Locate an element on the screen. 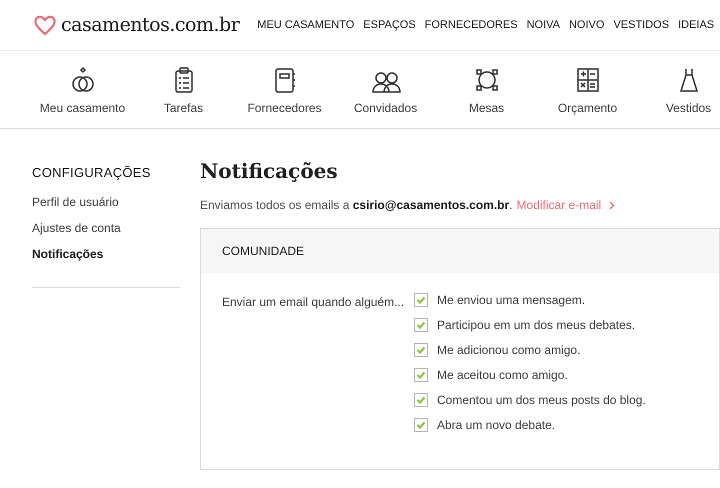 The height and width of the screenshot is (488, 720). sidebar-item: Ajustes de conta is located at coordinates (106, 229).